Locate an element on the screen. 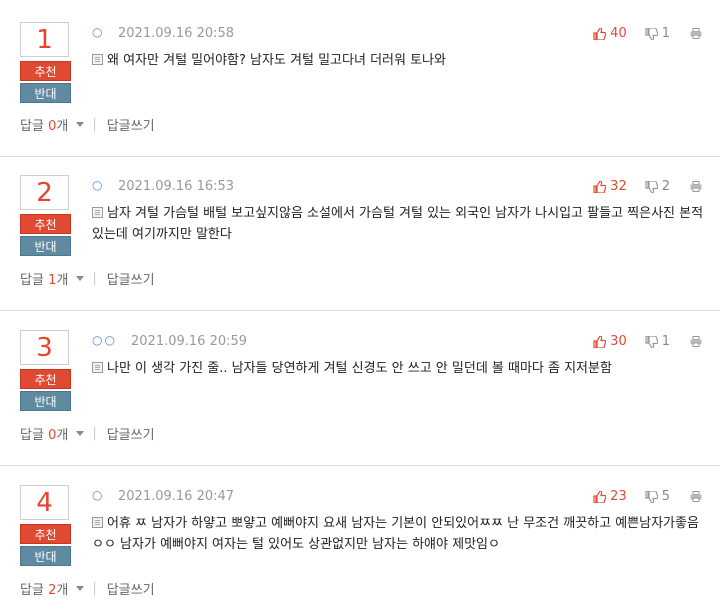  comment-date: 2021.09.16 20:58 is located at coordinates (176, 33).